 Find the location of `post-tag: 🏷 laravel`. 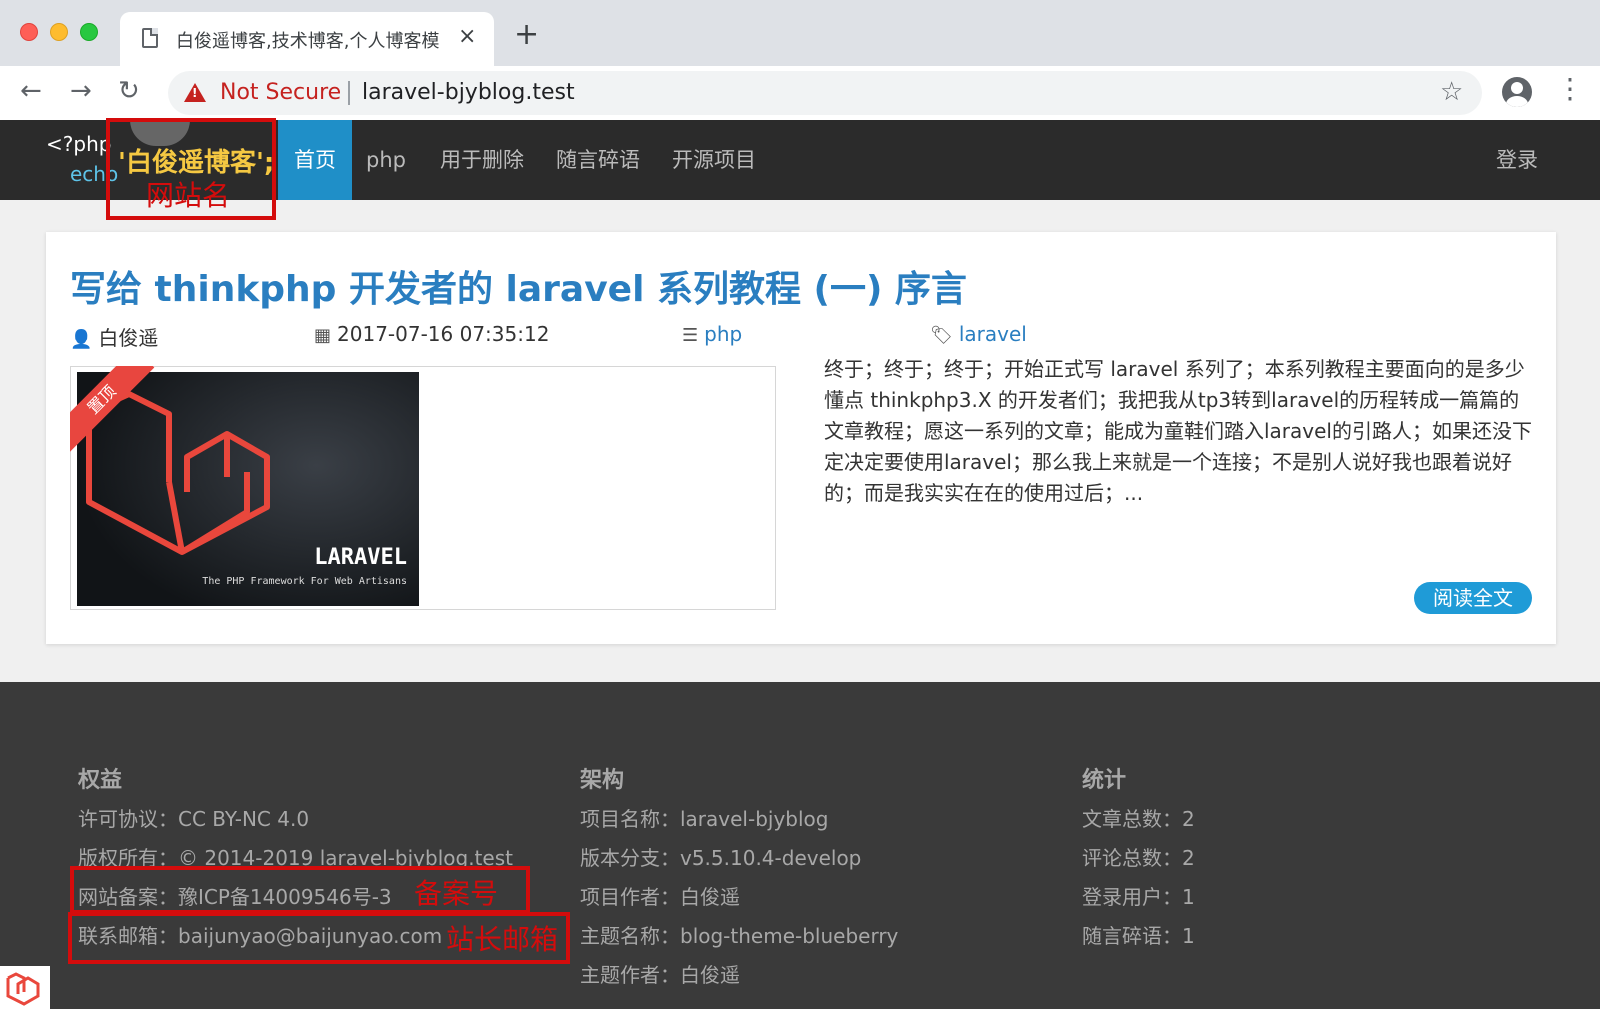

post-tag: 🏷 laravel is located at coordinates (978, 334).